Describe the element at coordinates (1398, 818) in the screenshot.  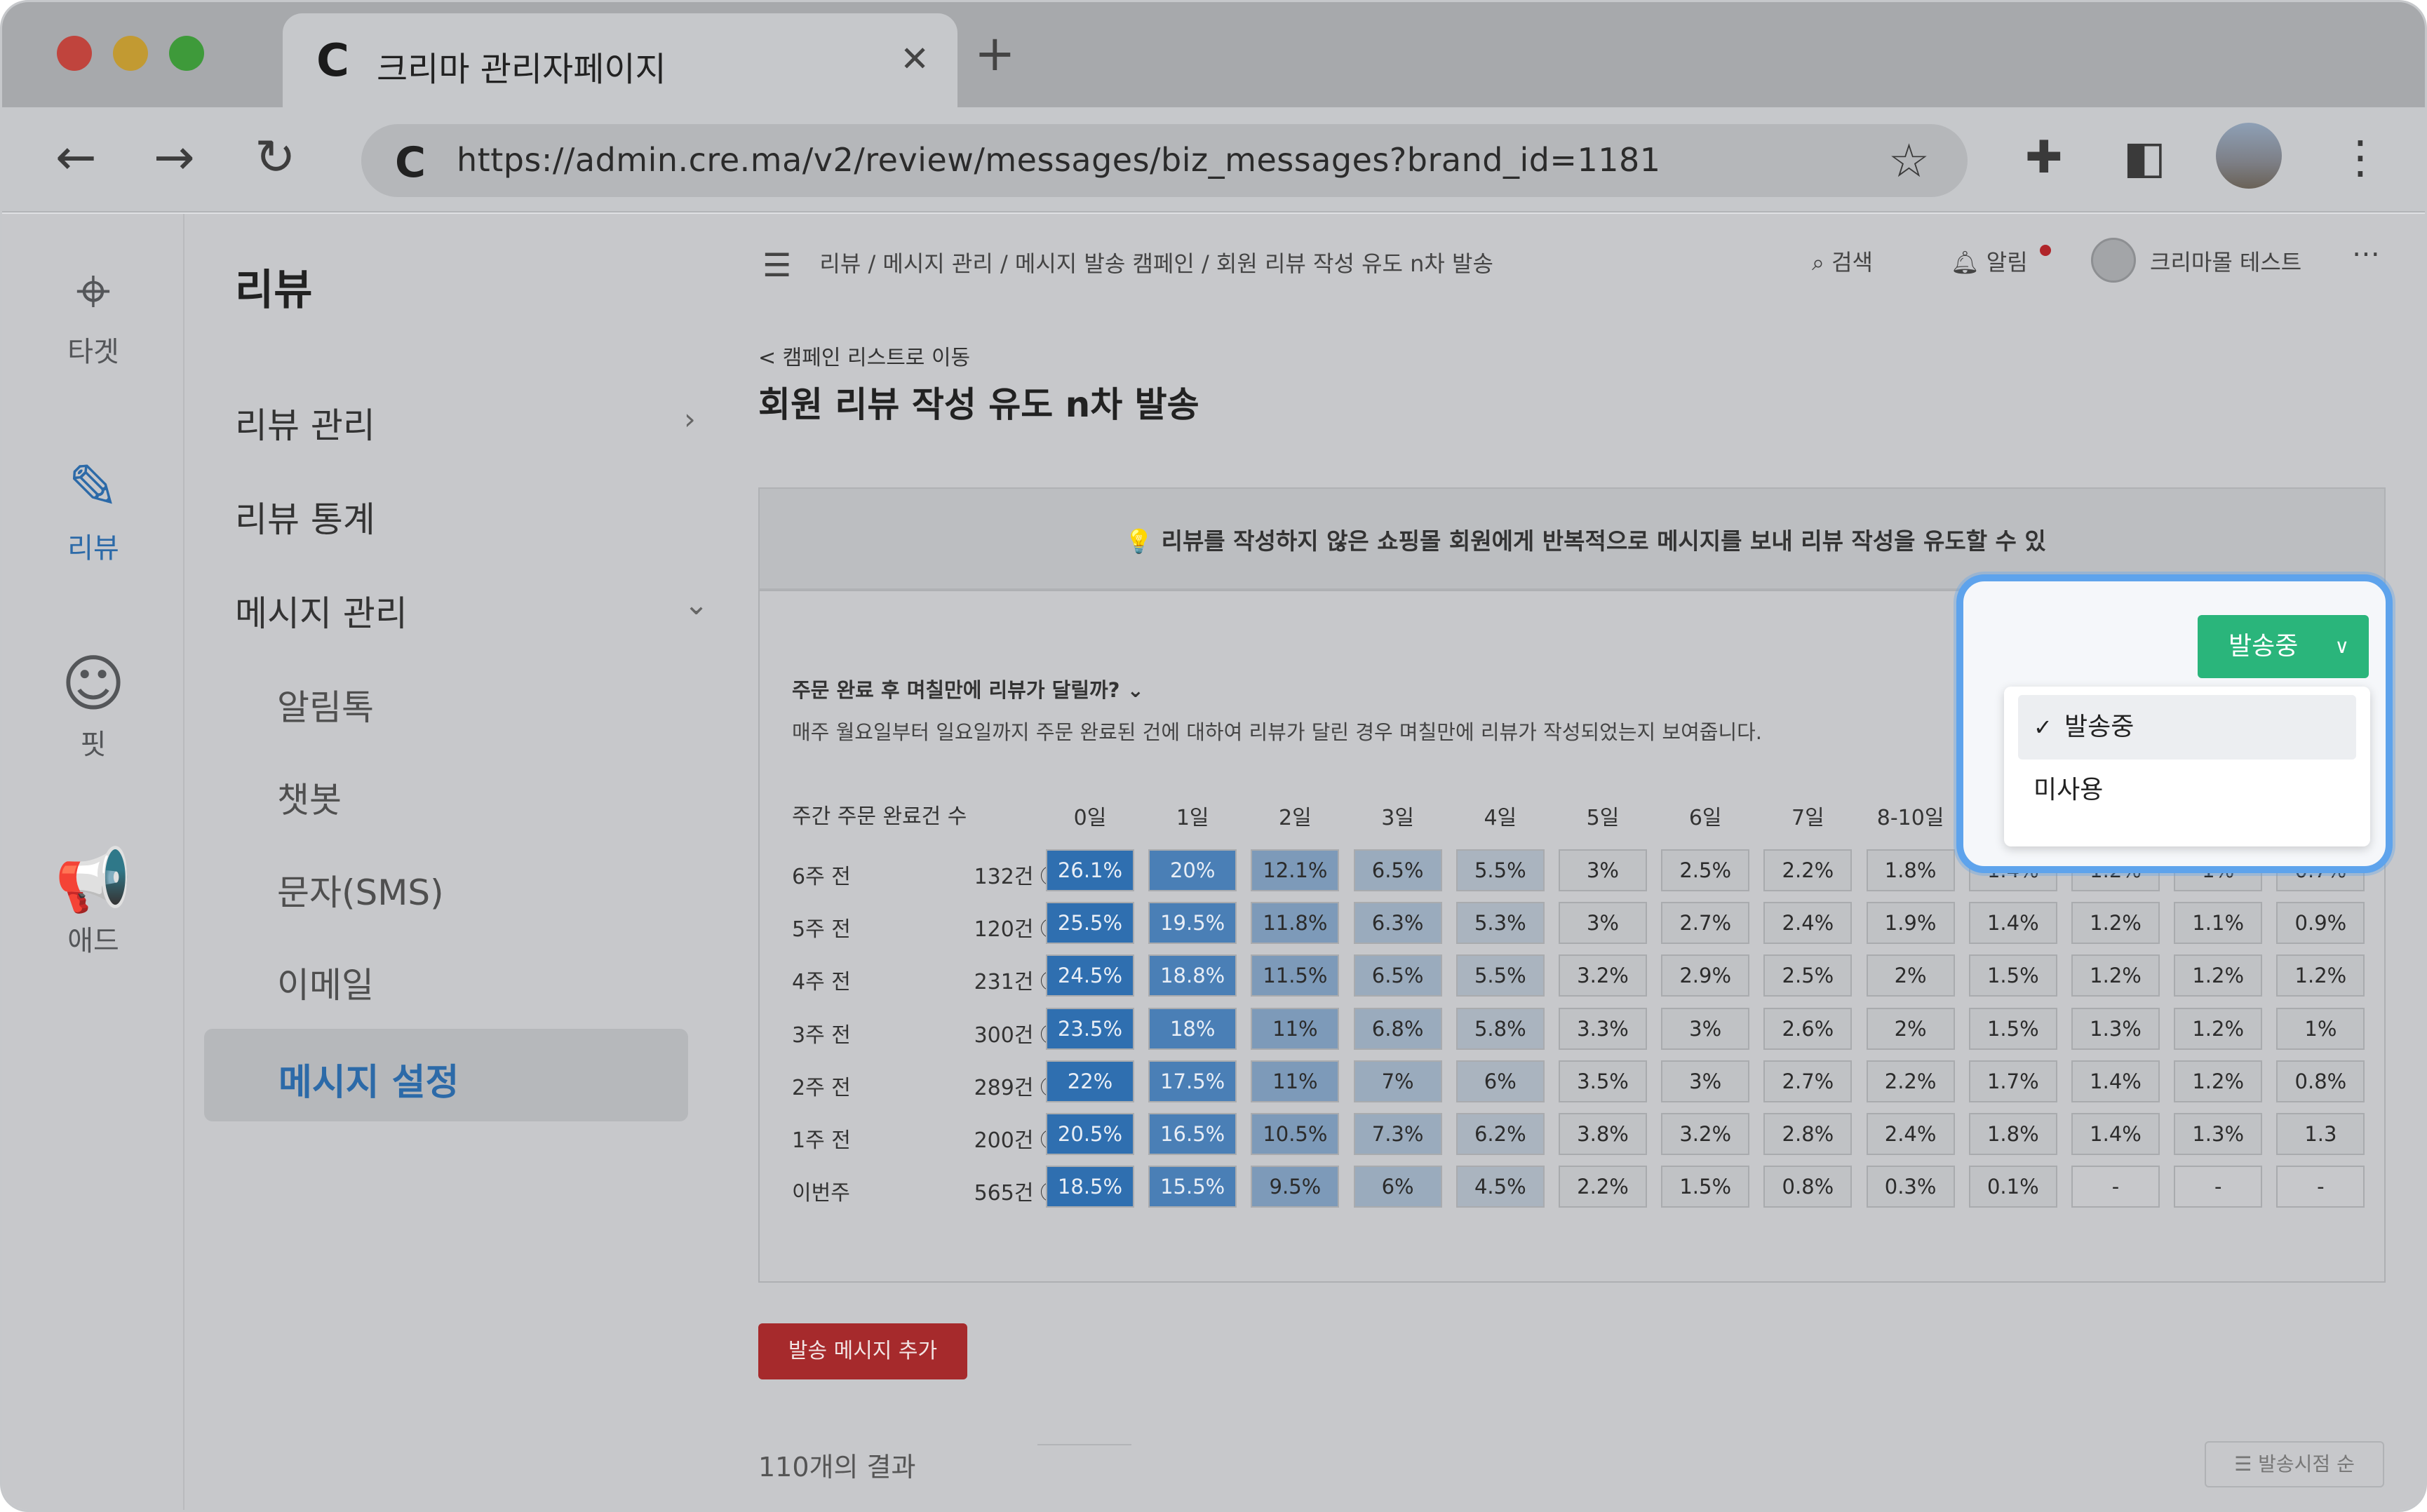
I see `day-column-header: 3일` at that location.